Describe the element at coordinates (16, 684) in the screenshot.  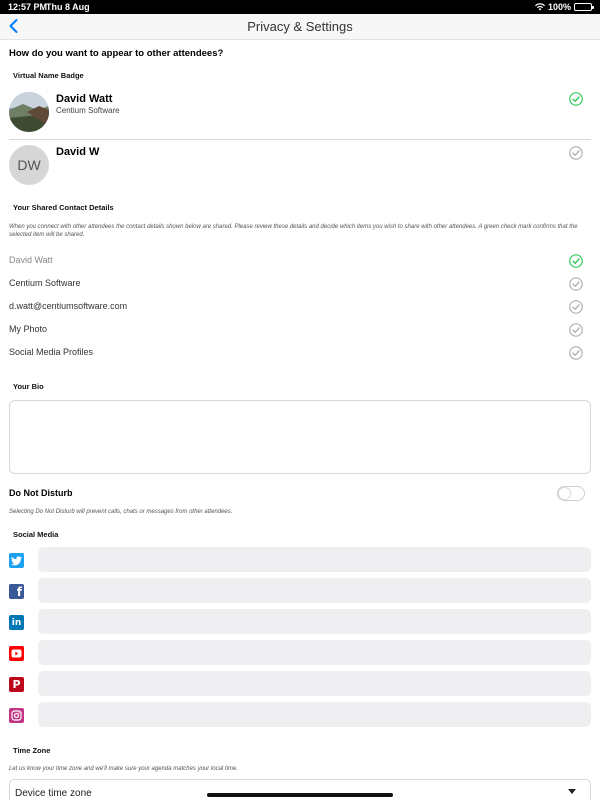
I see `pinterest-icon: P` at that location.